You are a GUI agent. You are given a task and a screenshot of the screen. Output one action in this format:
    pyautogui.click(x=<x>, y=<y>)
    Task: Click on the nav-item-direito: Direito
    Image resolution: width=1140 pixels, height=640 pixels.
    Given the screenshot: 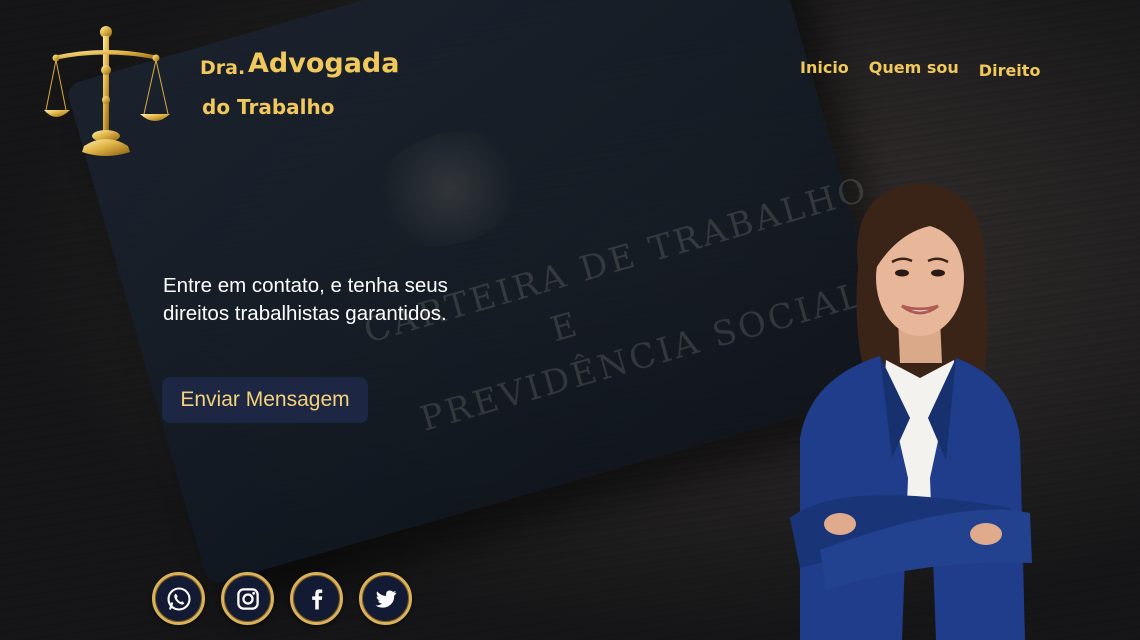 What is the action you would take?
    pyautogui.click(x=1010, y=70)
    